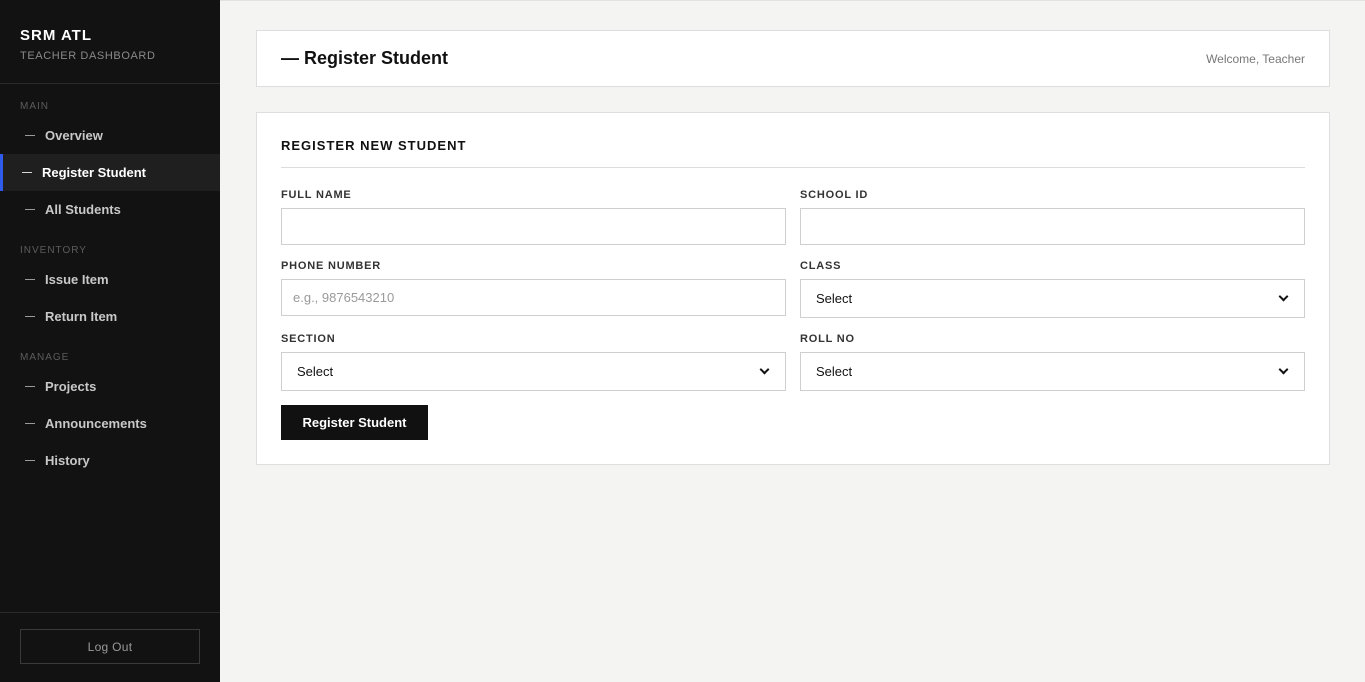  Describe the element at coordinates (34, 106) in the screenshot. I see `nav-section-main: MAIN` at that location.